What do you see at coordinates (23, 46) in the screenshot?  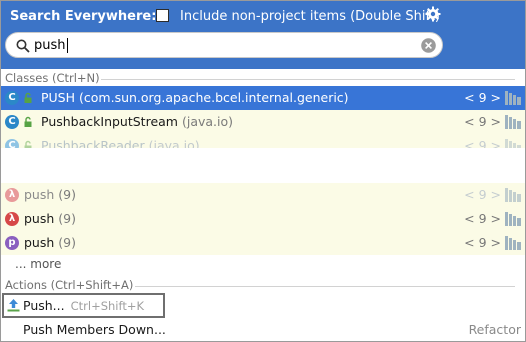 I see `search-icon` at bounding box center [23, 46].